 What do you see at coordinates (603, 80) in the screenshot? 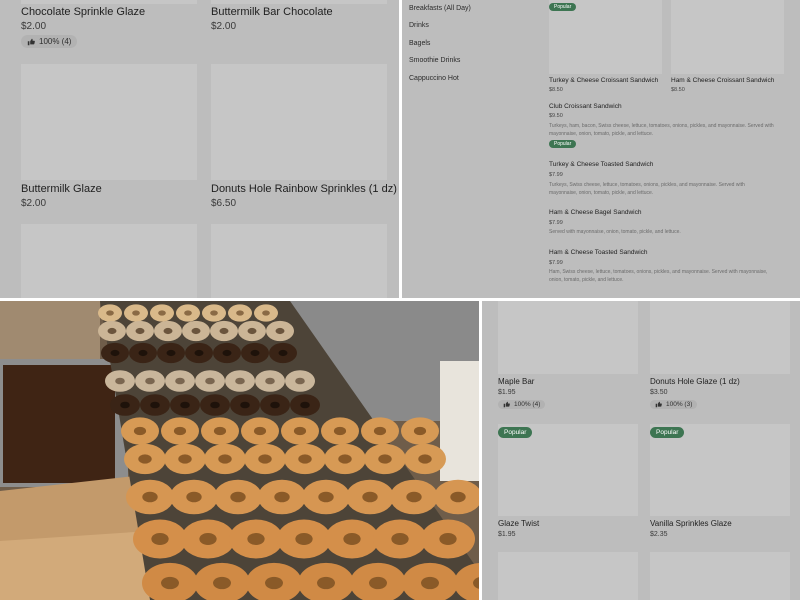
I see `item-name: Turkey & Cheese Croissant Sandwich` at bounding box center [603, 80].